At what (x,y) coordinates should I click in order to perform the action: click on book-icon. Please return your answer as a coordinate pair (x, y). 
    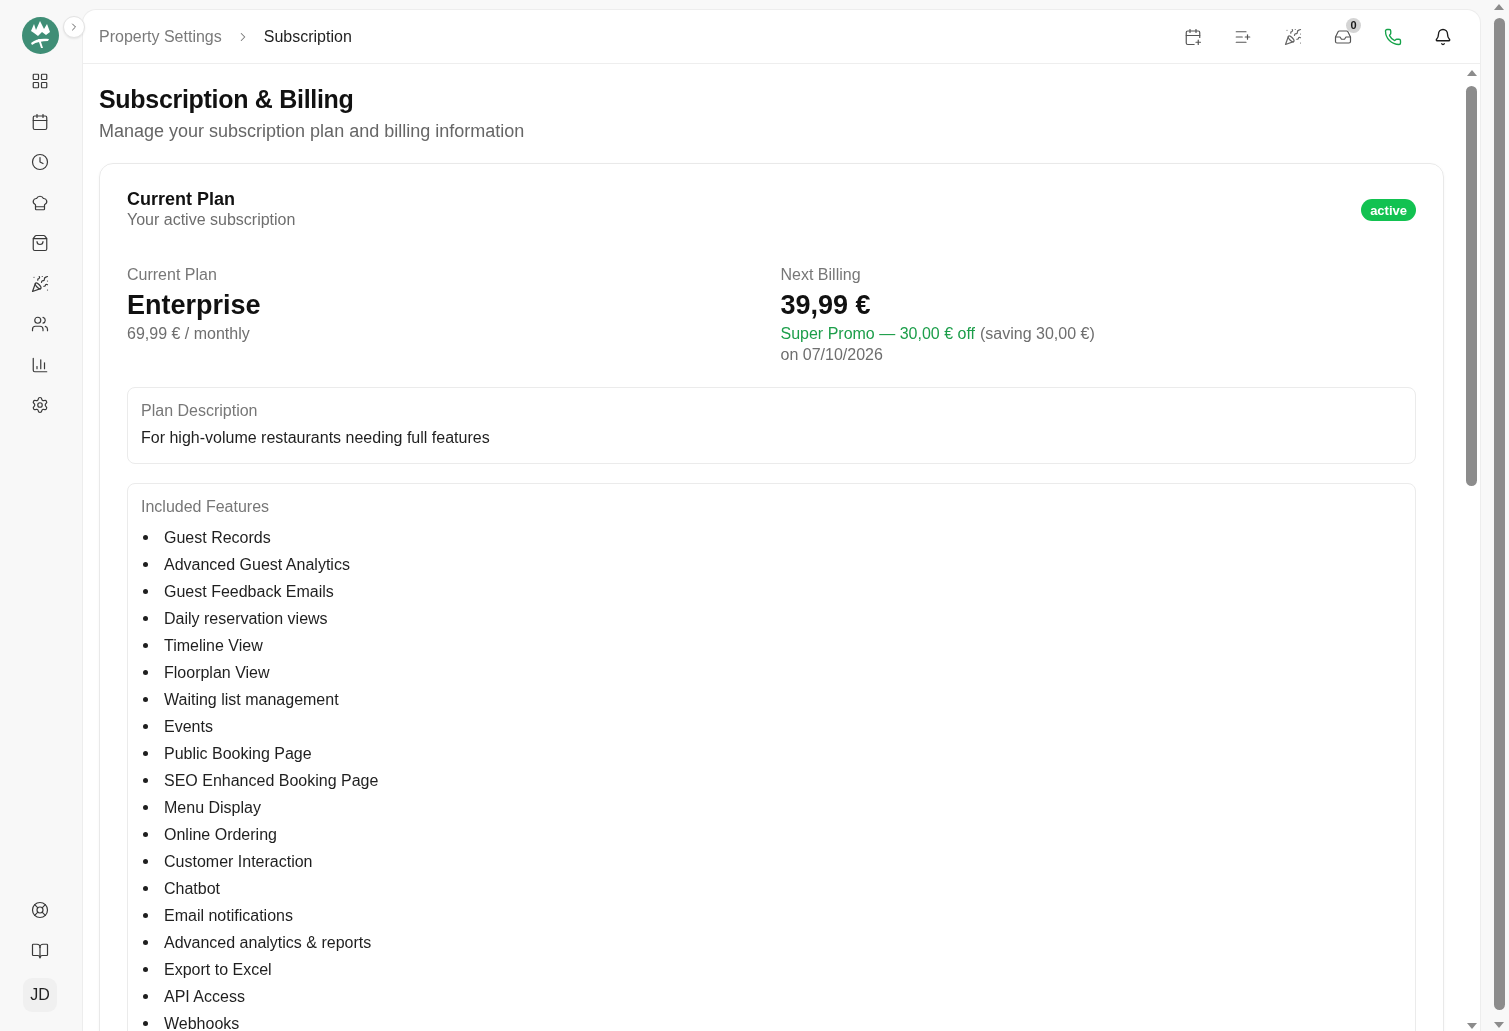
    Looking at the image, I should click on (40, 950).